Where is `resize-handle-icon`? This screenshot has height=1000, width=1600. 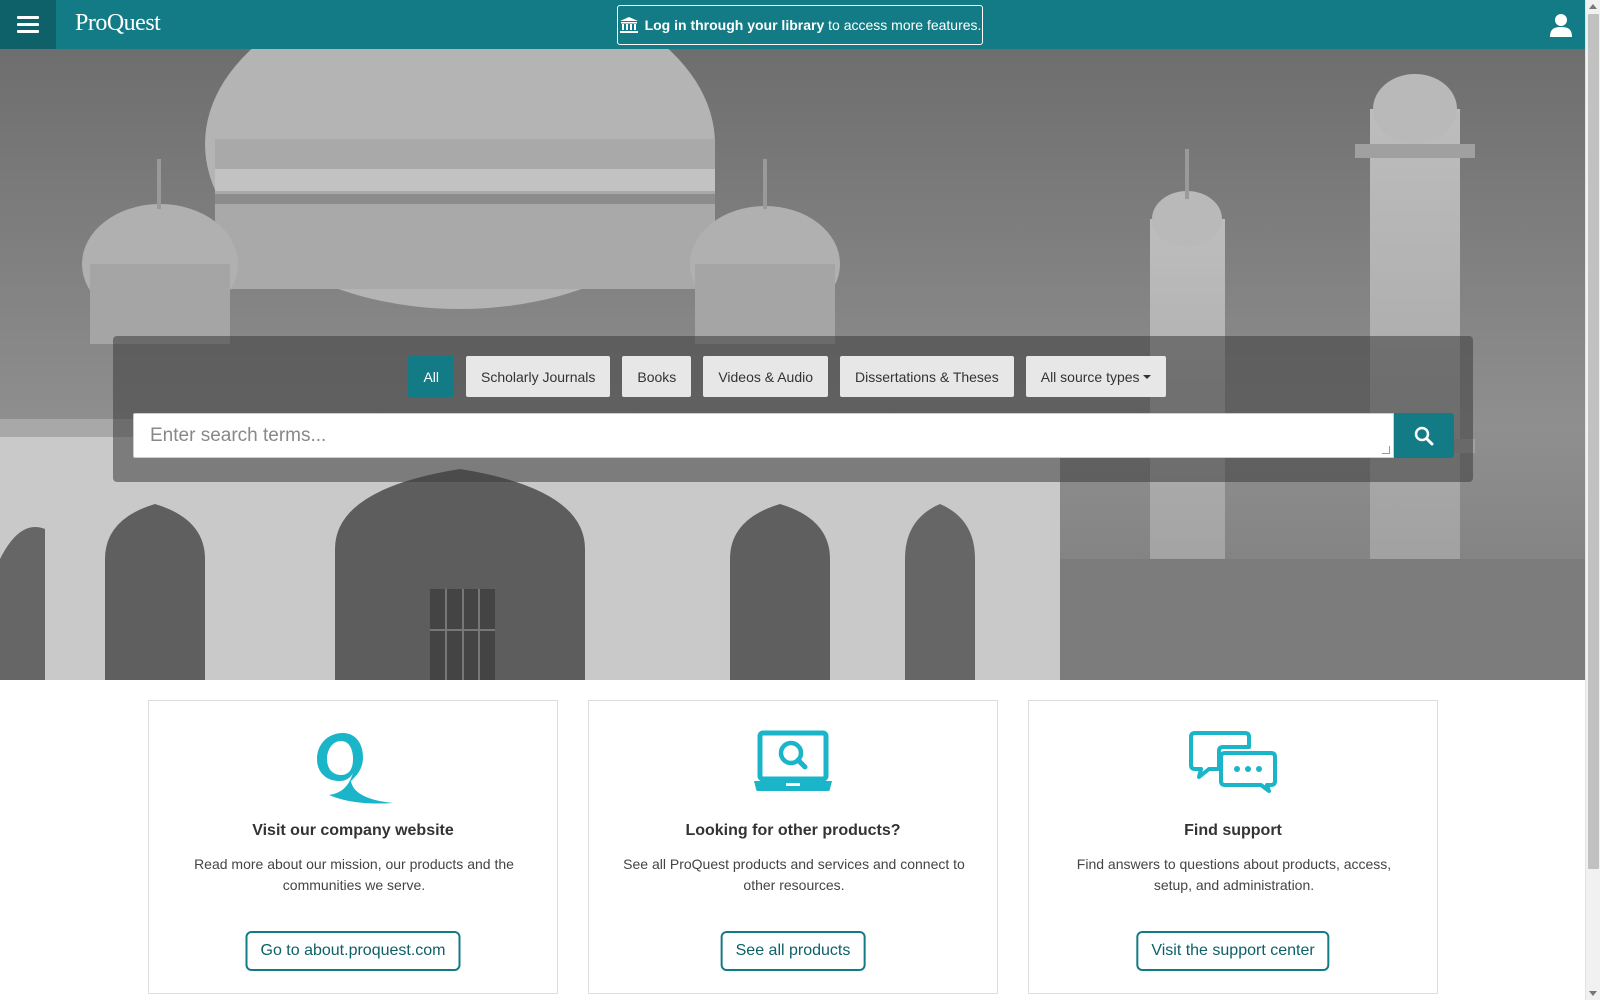 resize-handle-icon is located at coordinates (1386, 450).